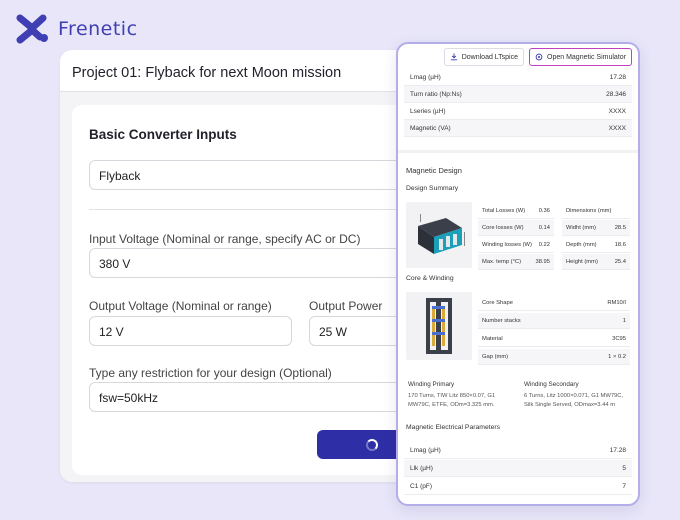  I want to click on loading-spinner-icon, so click(372, 444).